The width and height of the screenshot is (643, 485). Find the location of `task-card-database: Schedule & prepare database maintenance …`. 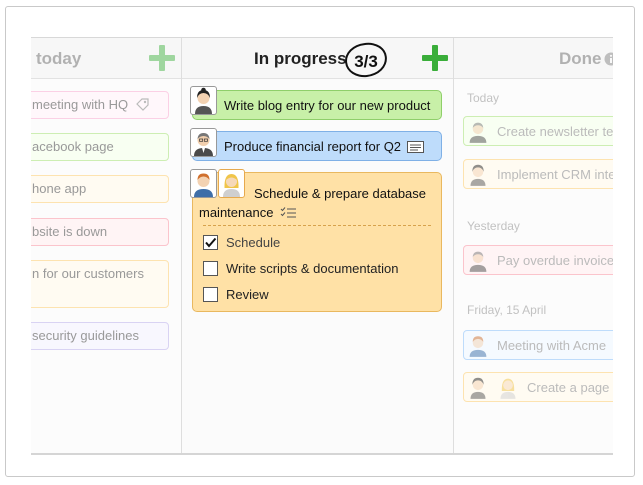

task-card-database: Schedule & prepare database maintenance … is located at coordinates (316, 240).